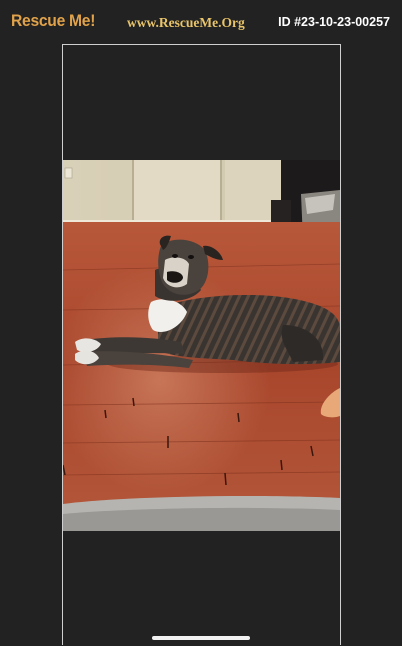  Describe the element at coordinates (334, 22) in the screenshot. I see `pet-id-label: ID #23-10-23-00257` at that location.